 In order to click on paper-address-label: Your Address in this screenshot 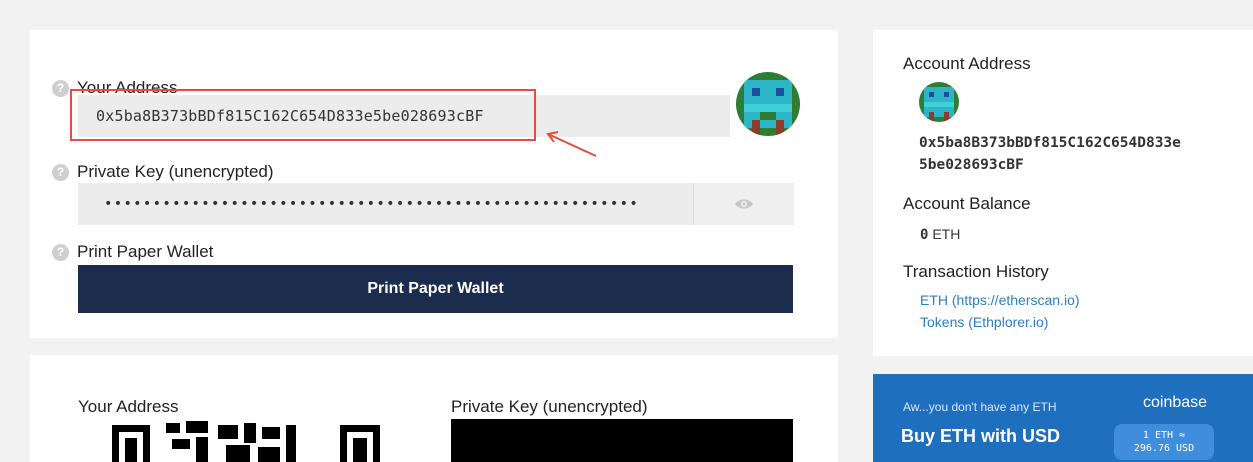, I will do `click(128, 406)`.